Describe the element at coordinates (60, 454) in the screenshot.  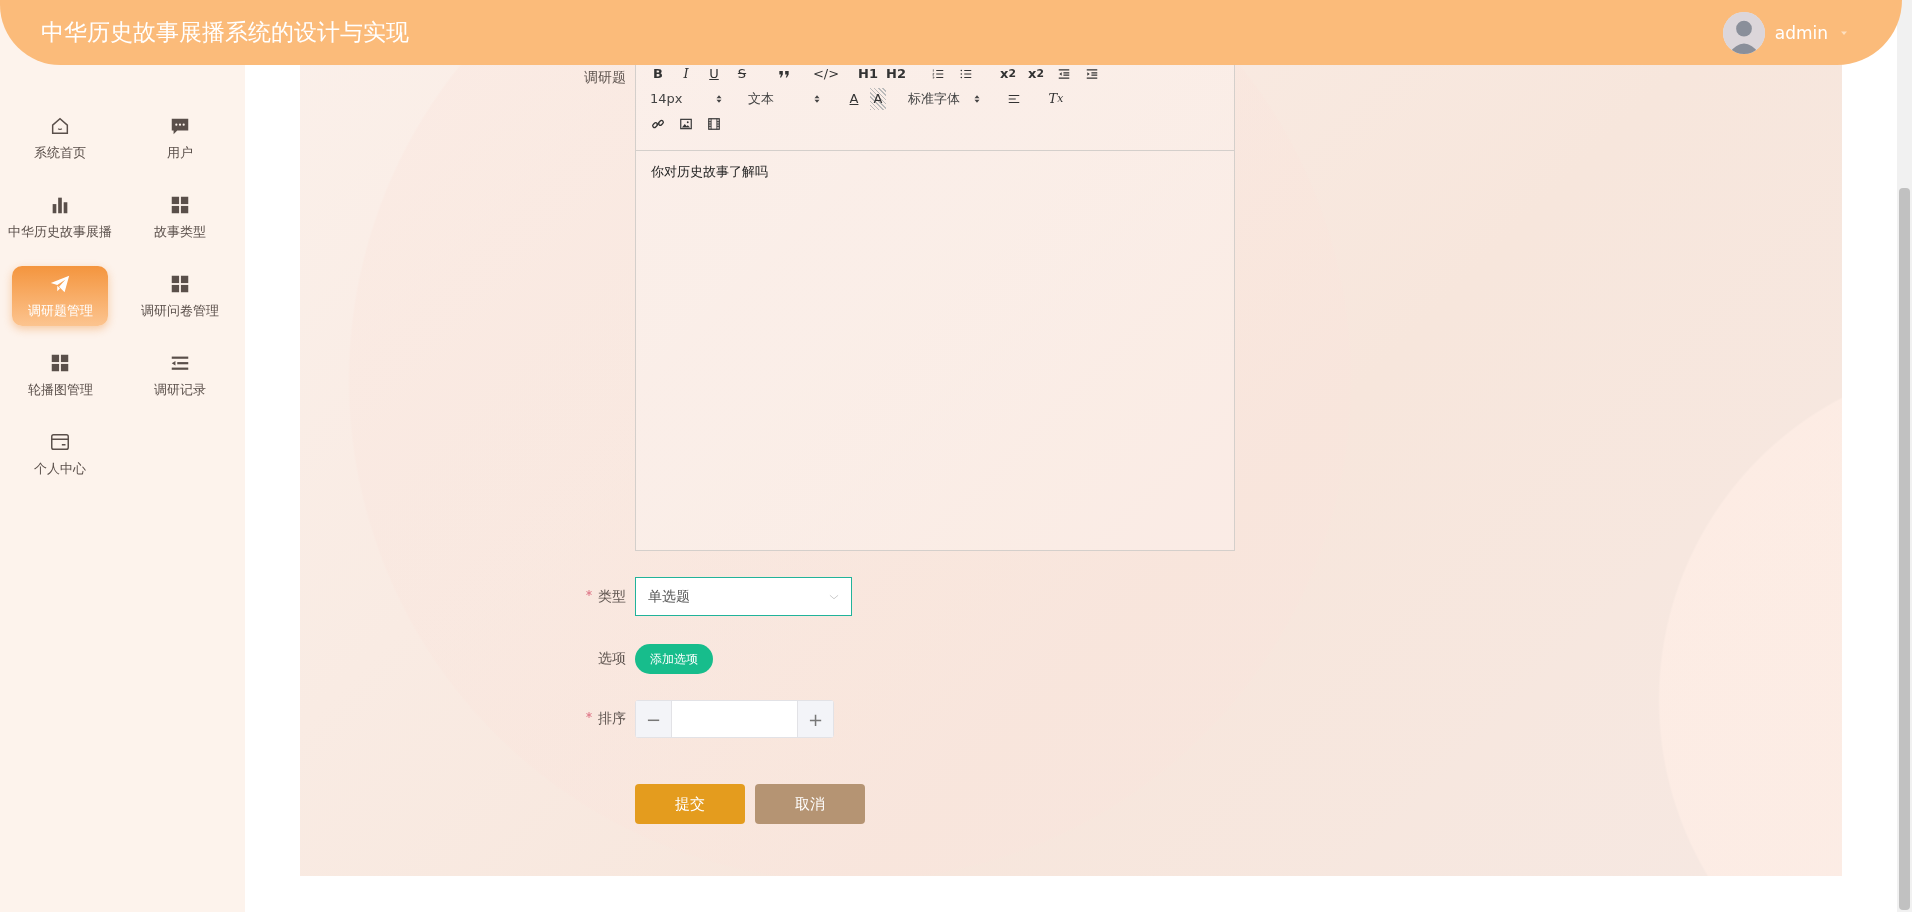
I see `sidebar-item: 个人中心` at that location.